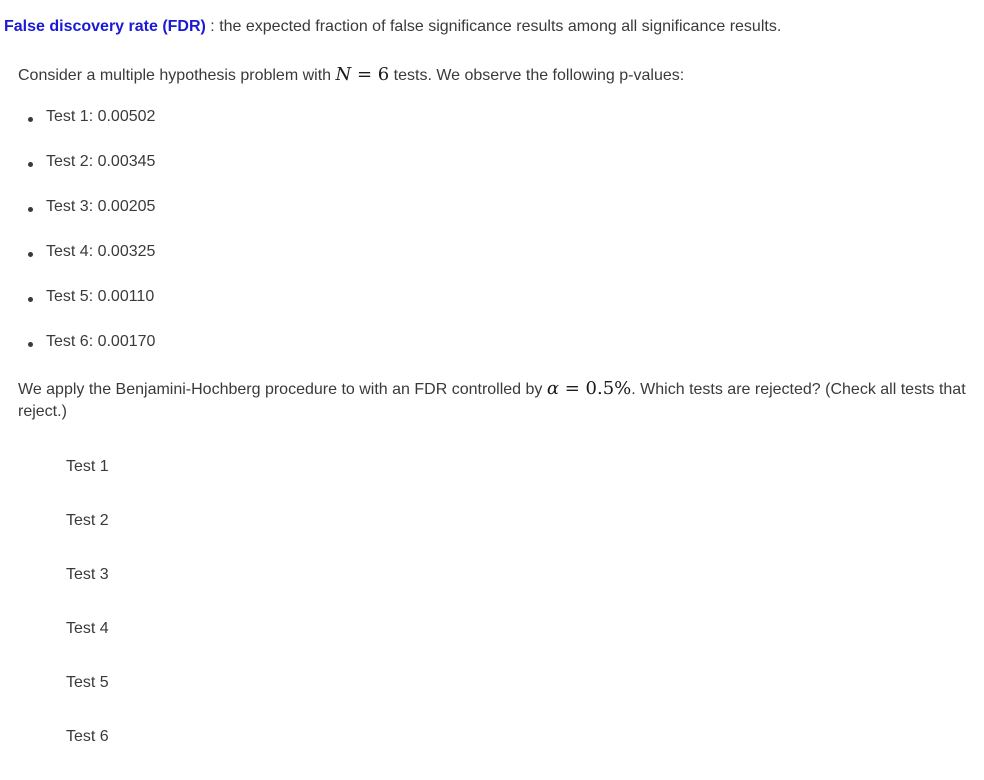  Describe the element at coordinates (595, 388) in the screenshot. I see `question-math-value: = 0.5%` at that location.